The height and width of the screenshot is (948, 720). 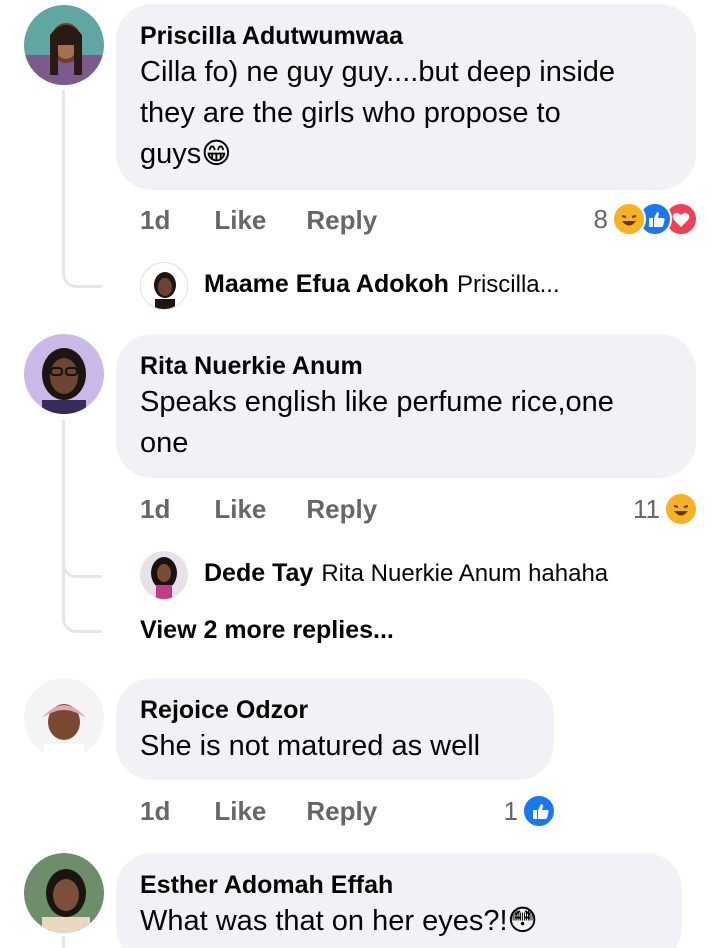 I want to click on comment-author: Rita Nuerkie Anum, so click(x=406, y=366).